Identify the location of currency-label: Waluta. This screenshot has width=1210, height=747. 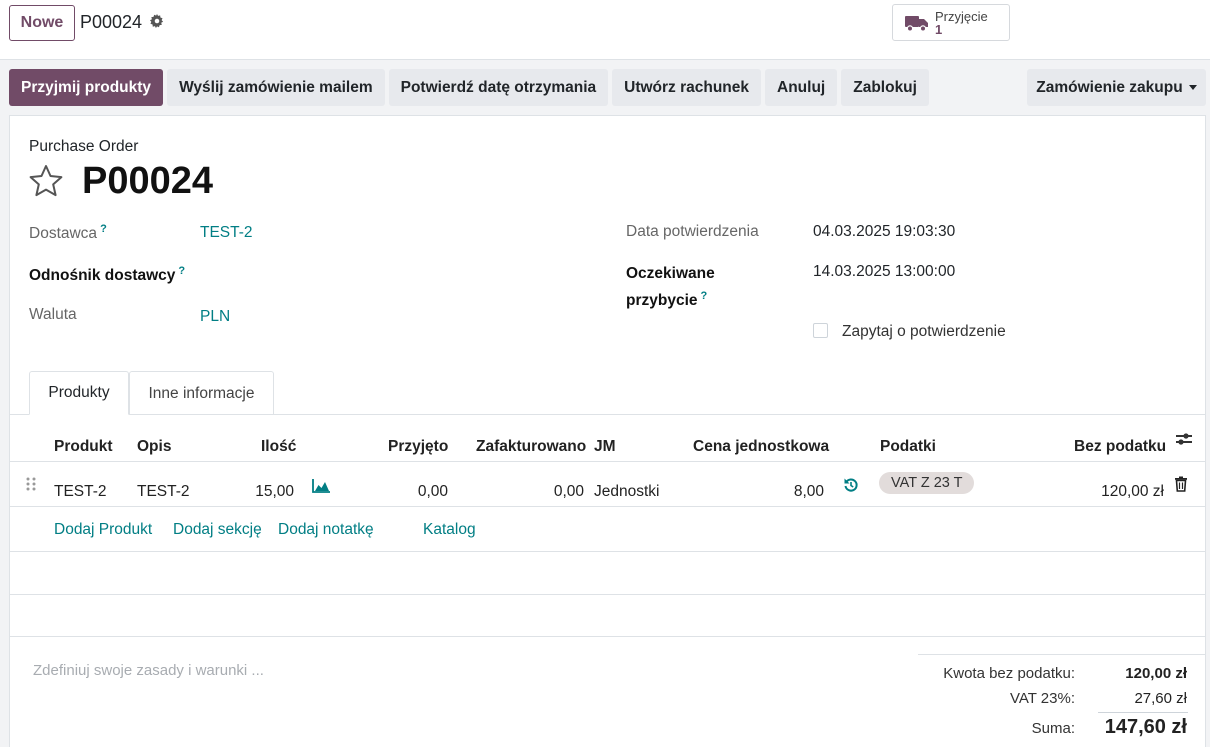
(53, 314).